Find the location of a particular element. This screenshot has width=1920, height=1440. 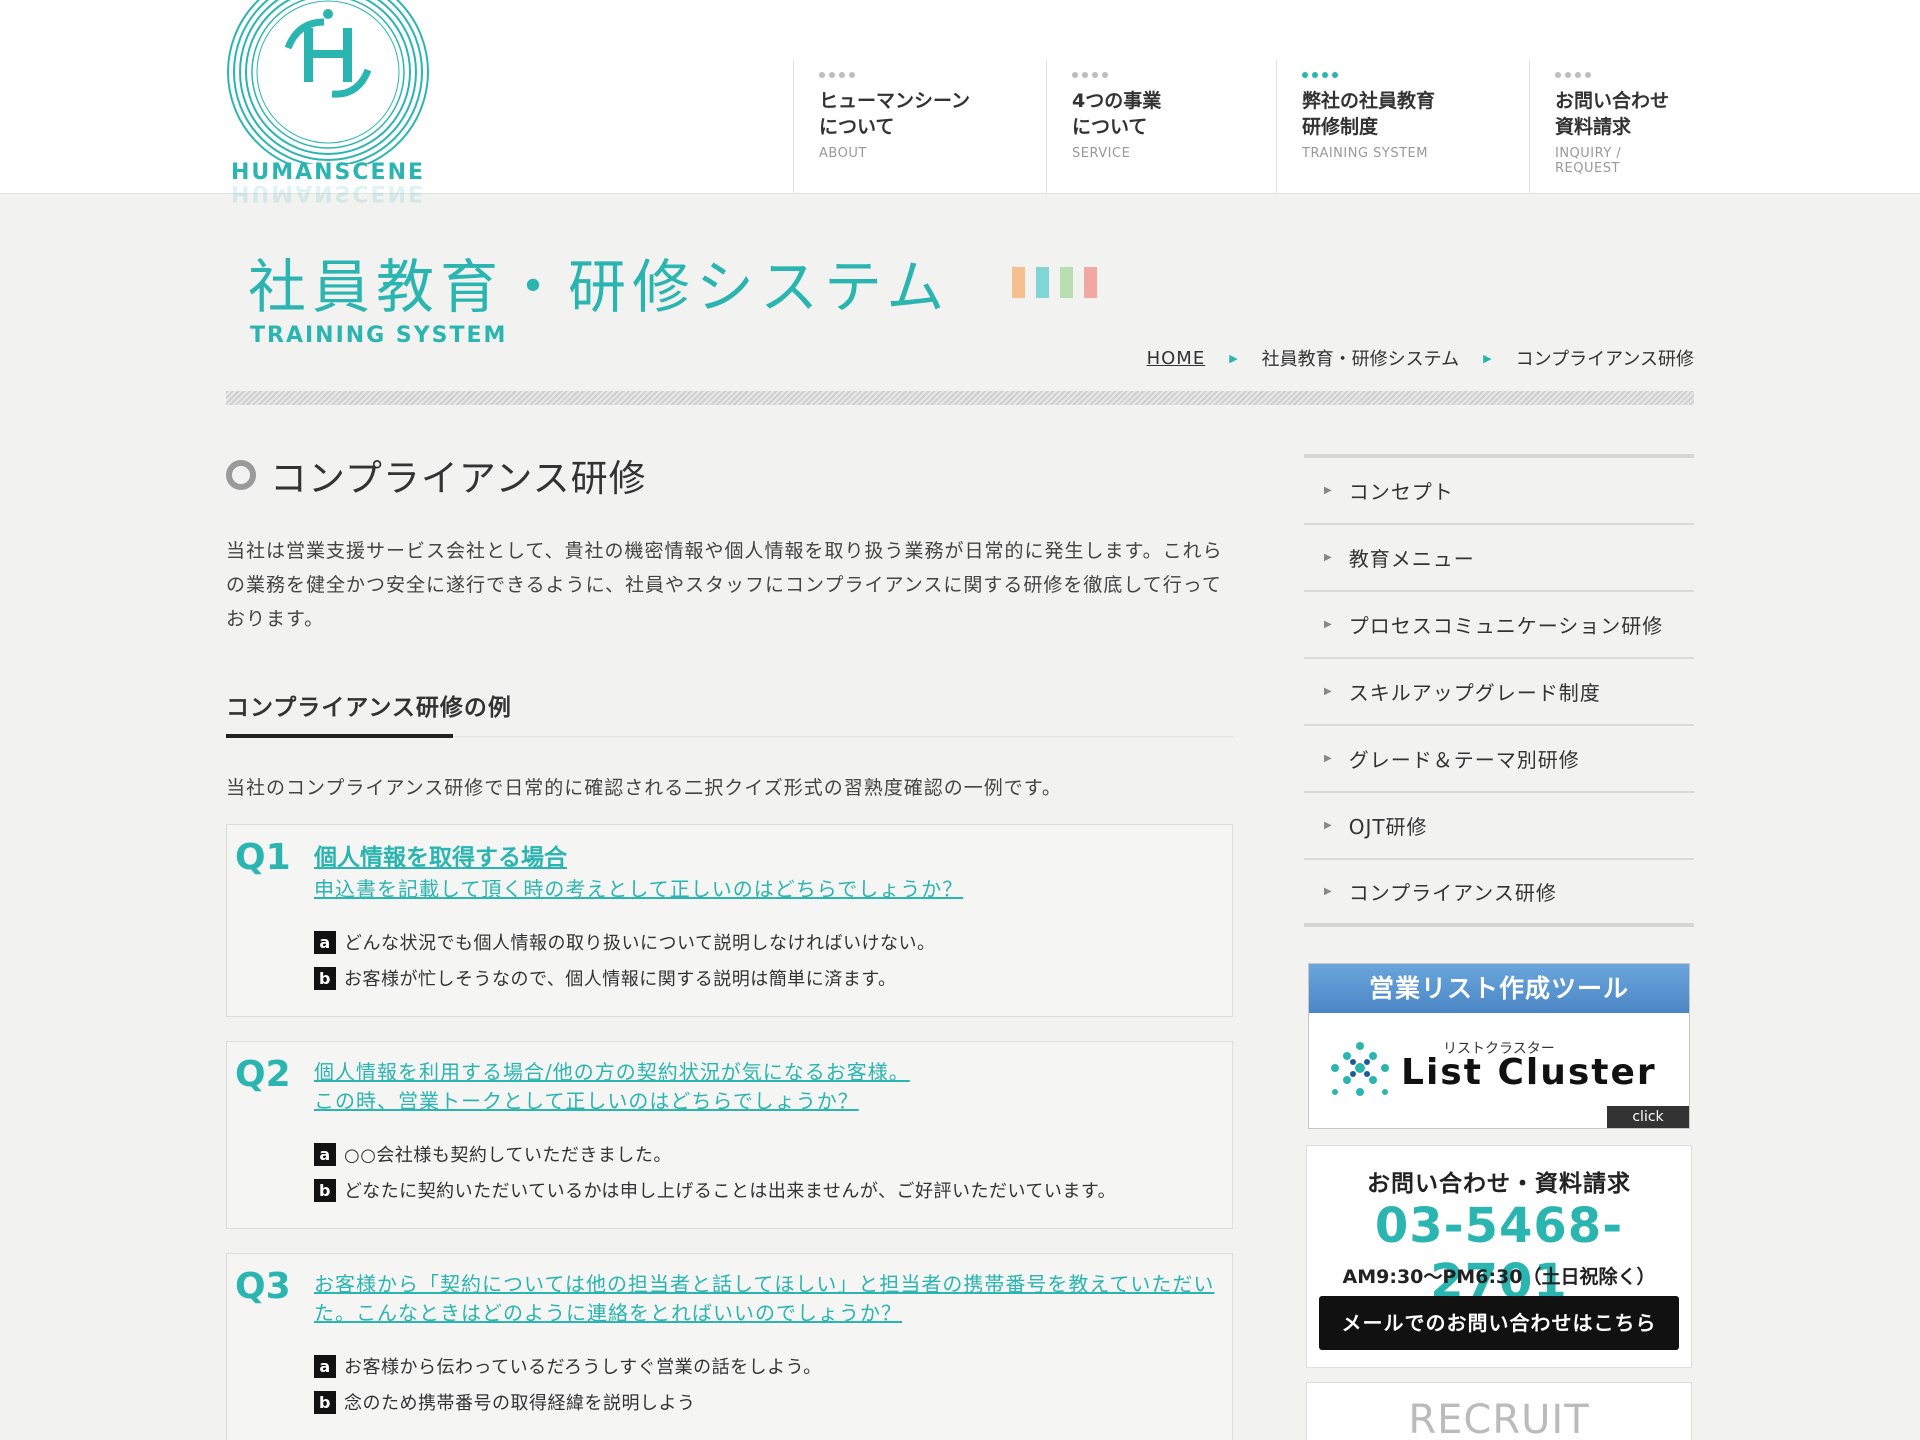

sidebar-item-label: スキルアップグレード制度 is located at coordinates (1474, 693).